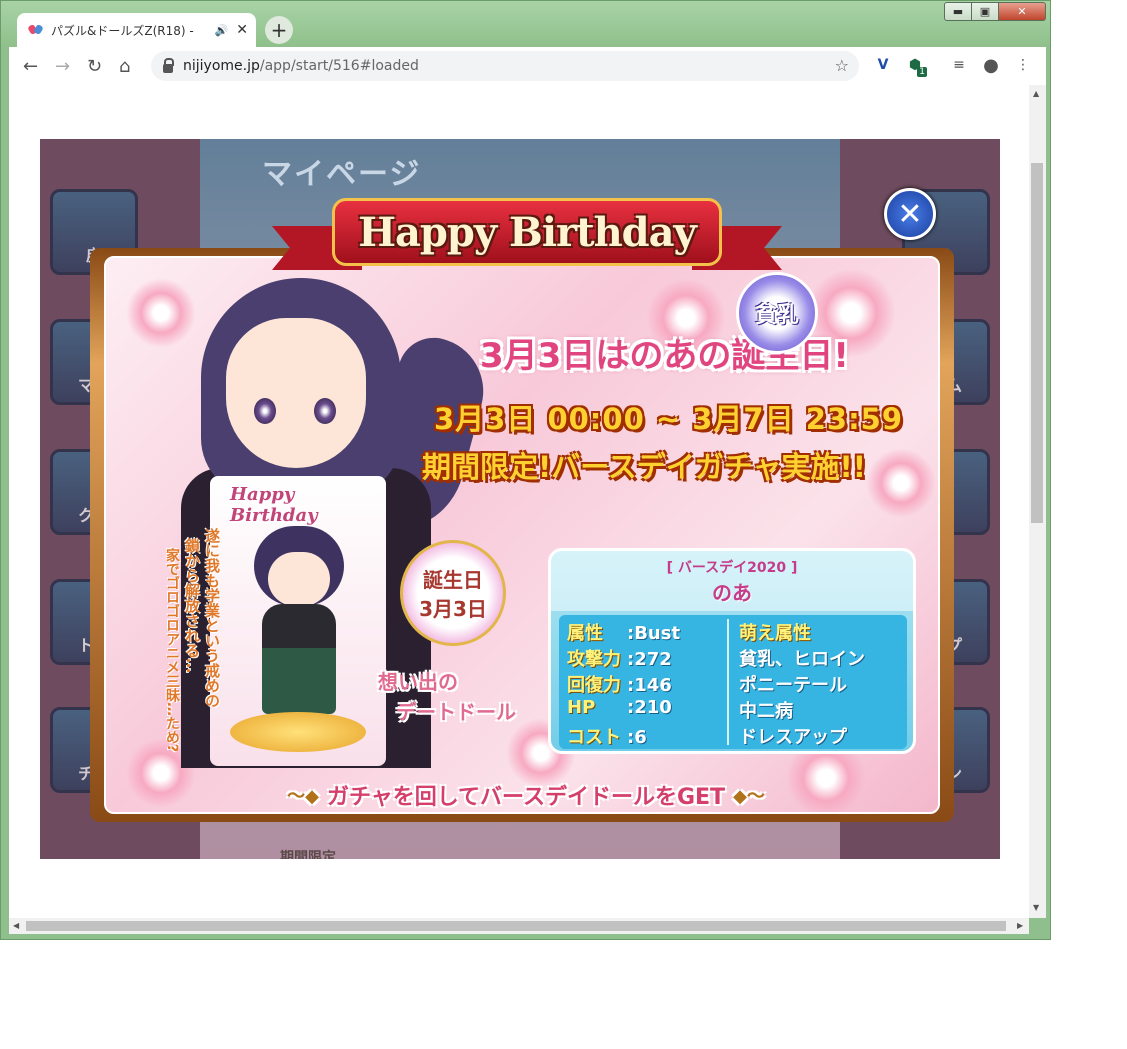 The image size is (1127, 1049). Describe the element at coordinates (124, 66) in the screenshot. I see `home-icon: ⌂` at that location.